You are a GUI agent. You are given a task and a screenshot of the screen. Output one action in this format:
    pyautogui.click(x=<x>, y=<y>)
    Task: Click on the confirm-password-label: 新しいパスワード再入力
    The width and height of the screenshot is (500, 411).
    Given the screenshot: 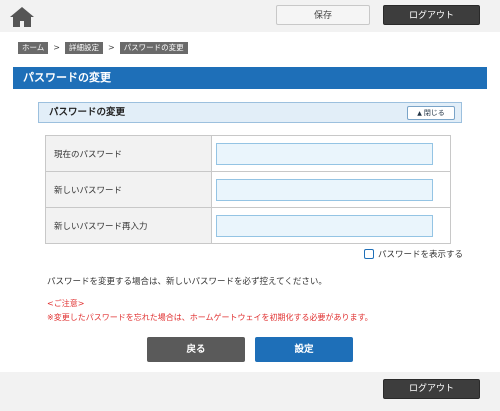 What is the action you would take?
    pyautogui.click(x=128, y=225)
    